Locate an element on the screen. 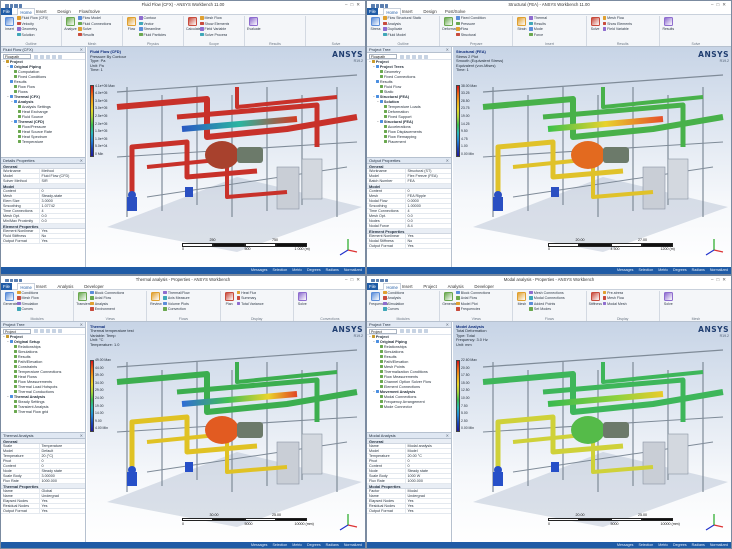 This screenshot has width=732, height=549. ribbon-button-review: Review is located at coordinates (155, 302).